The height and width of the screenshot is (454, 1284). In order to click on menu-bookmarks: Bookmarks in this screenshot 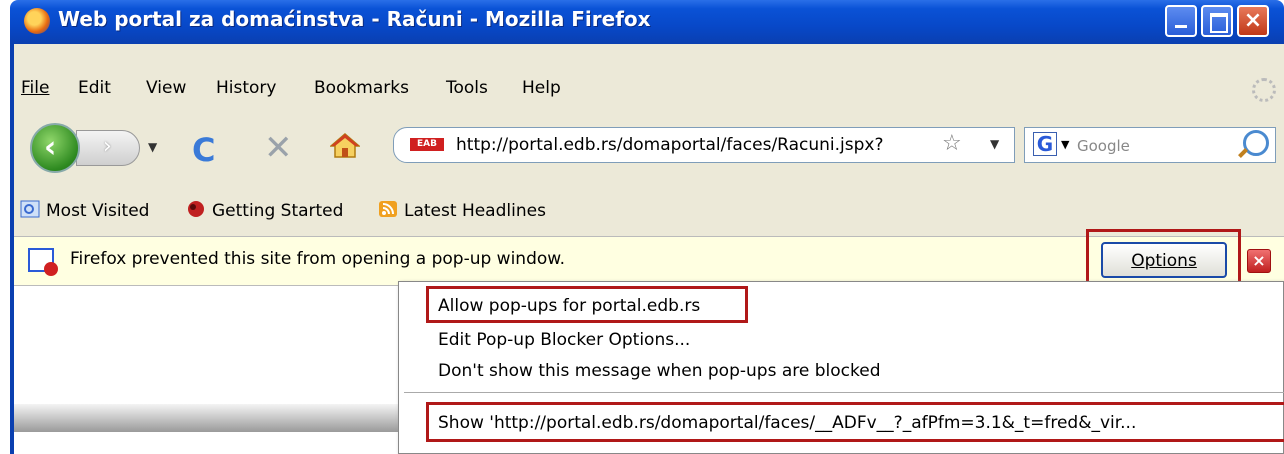, I will do `click(361, 88)`.